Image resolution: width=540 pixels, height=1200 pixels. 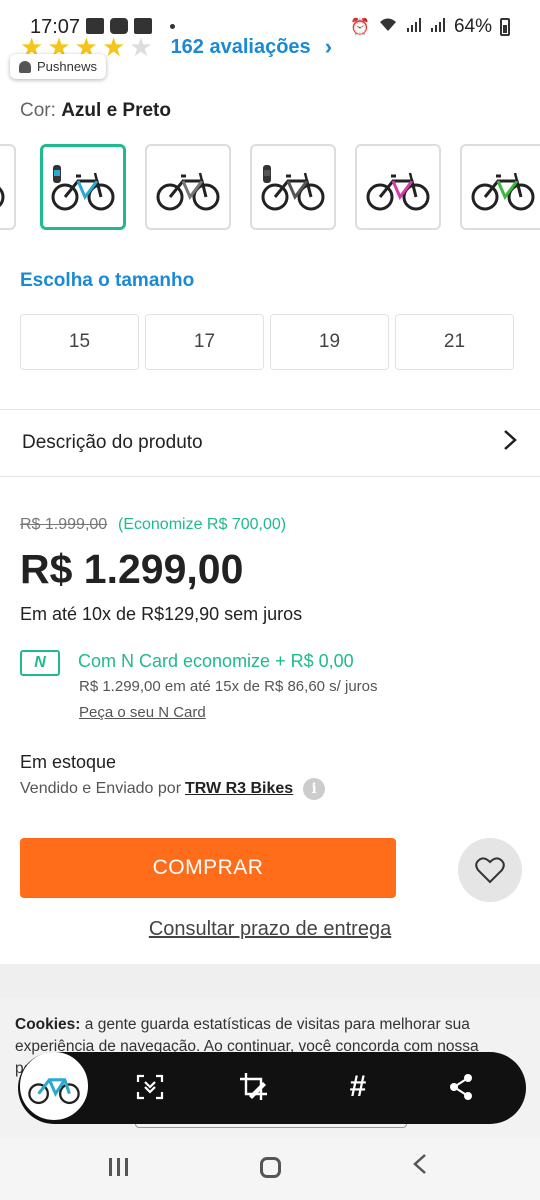 What do you see at coordinates (8, 187) in the screenshot?
I see `color-thumbnail-preto-vermelho` at bounding box center [8, 187].